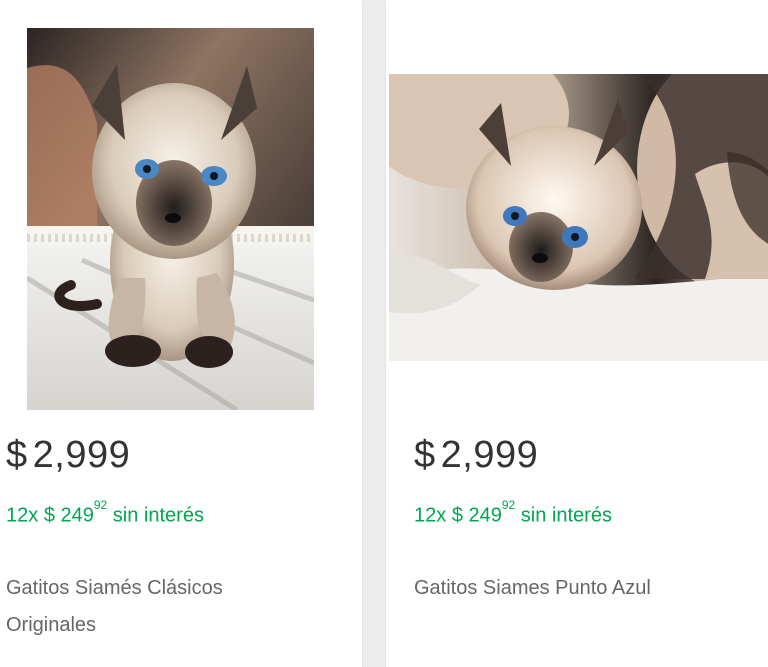  What do you see at coordinates (161, 607) in the screenshot?
I see `product-title: Gatitos Siamés Clásicos Originales` at bounding box center [161, 607].